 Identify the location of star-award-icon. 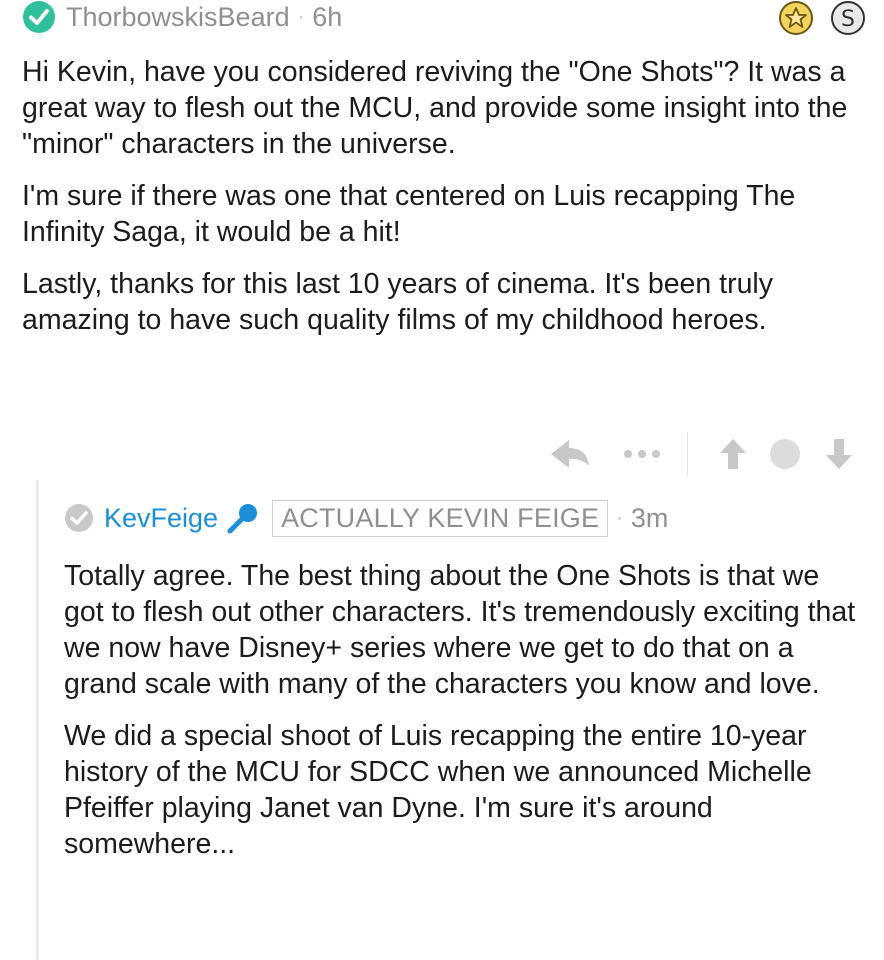
(796, 18).